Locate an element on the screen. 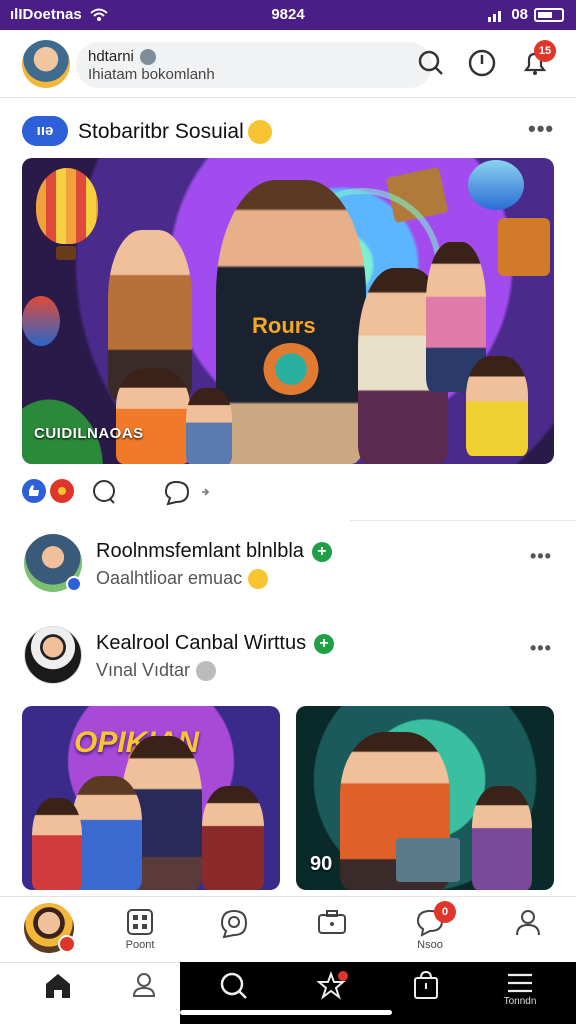 The image size is (576, 1024). person-subtitle: Oaalhtlioar emuac is located at coordinates (182, 578).